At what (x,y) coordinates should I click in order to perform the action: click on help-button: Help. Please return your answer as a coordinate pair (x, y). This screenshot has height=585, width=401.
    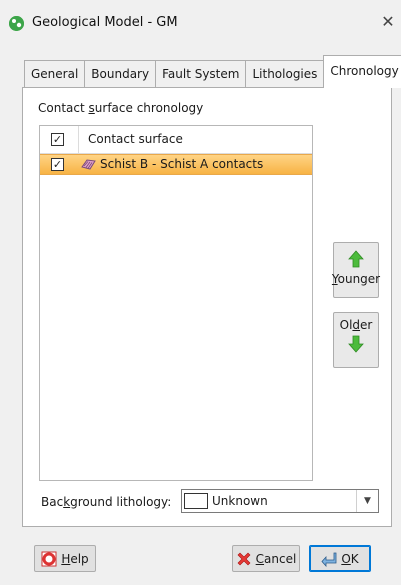
    Looking at the image, I should click on (65, 558).